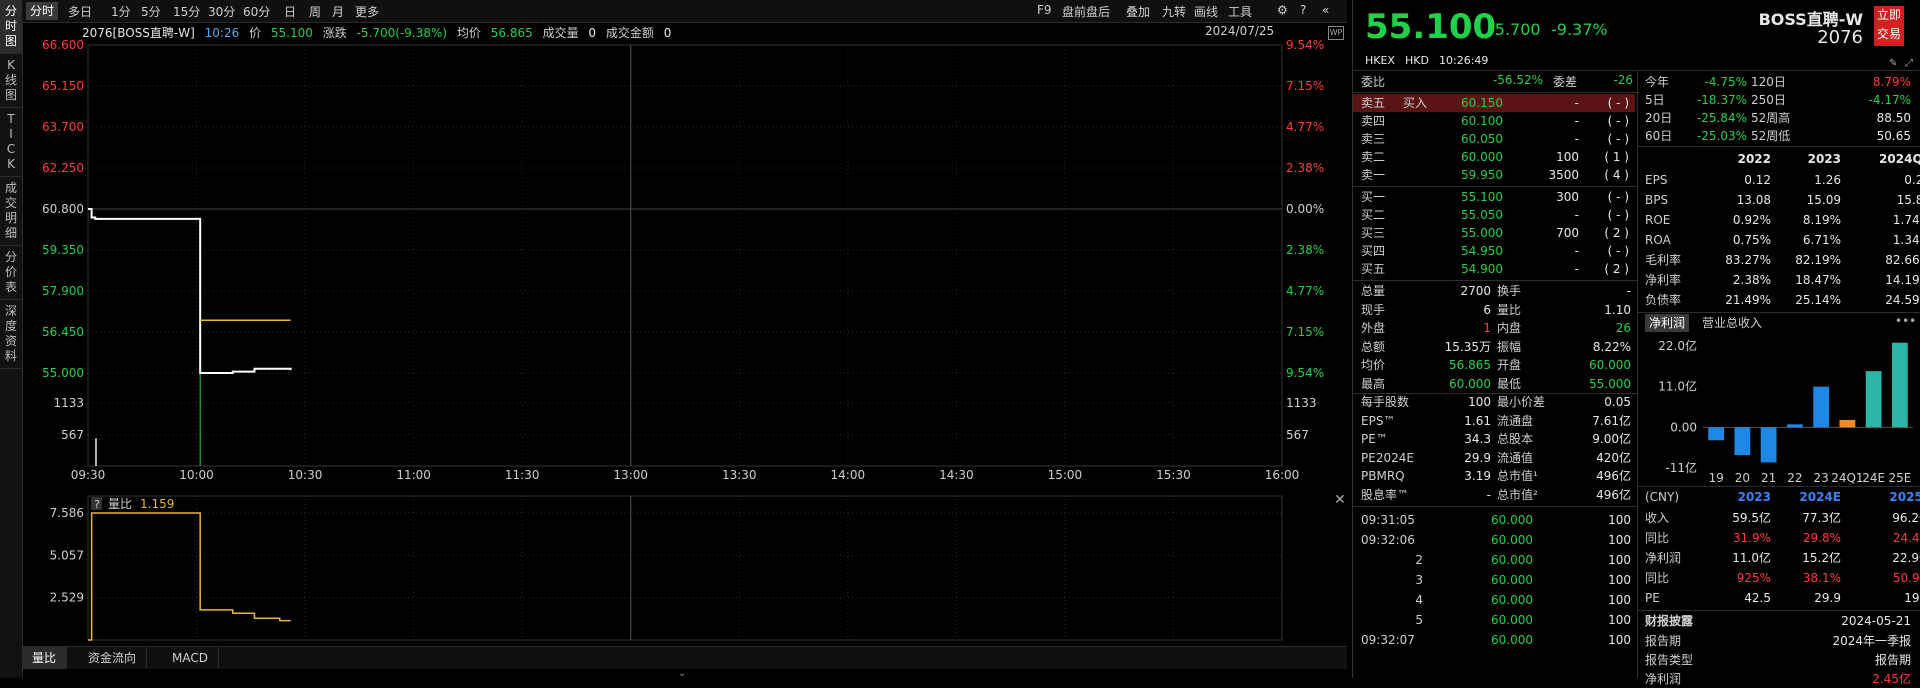 Image resolution: width=1920 pixels, height=688 pixels. I want to click on tick-volume: 100, so click(1619, 640).